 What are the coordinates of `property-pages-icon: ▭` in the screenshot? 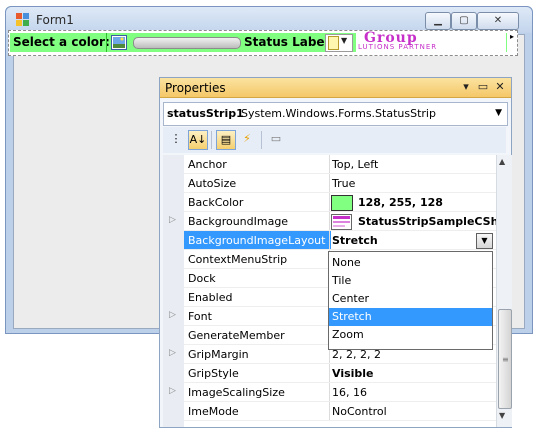 It's located at (276, 139).